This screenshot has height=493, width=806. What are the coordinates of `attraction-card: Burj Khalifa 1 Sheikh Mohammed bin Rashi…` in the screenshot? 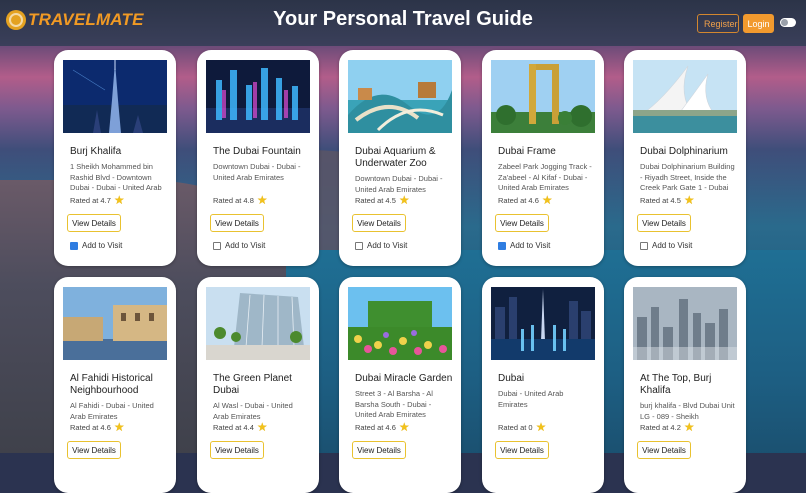 It's located at (115, 158).